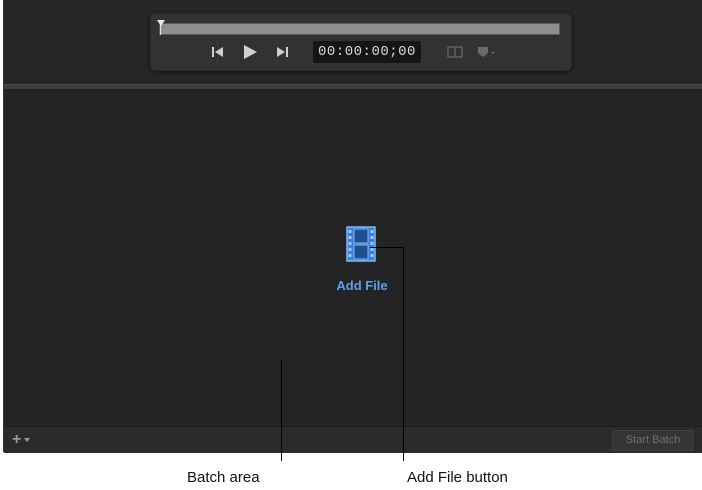 This screenshot has height=490, width=702. What do you see at coordinates (361, 244) in the screenshot?
I see `film-strip-icon` at bounding box center [361, 244].